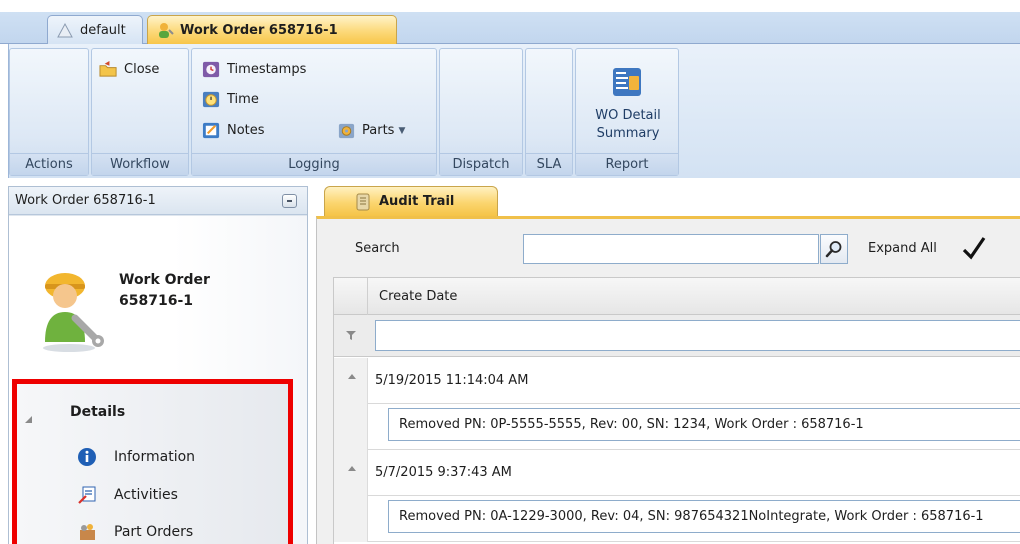 The image size is (1020, 544). I want to click on timestamps-icon, so click(211, 69).